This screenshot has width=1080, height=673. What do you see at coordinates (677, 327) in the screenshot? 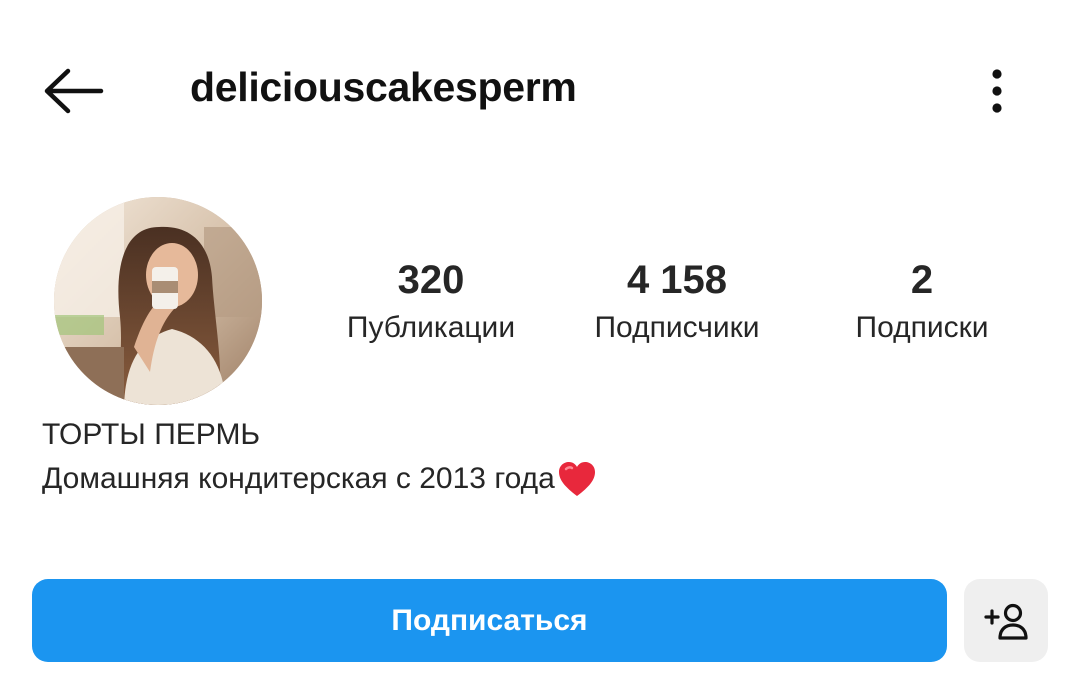
I see `followers-label: Подписчики` at bounding box center [677, 327].